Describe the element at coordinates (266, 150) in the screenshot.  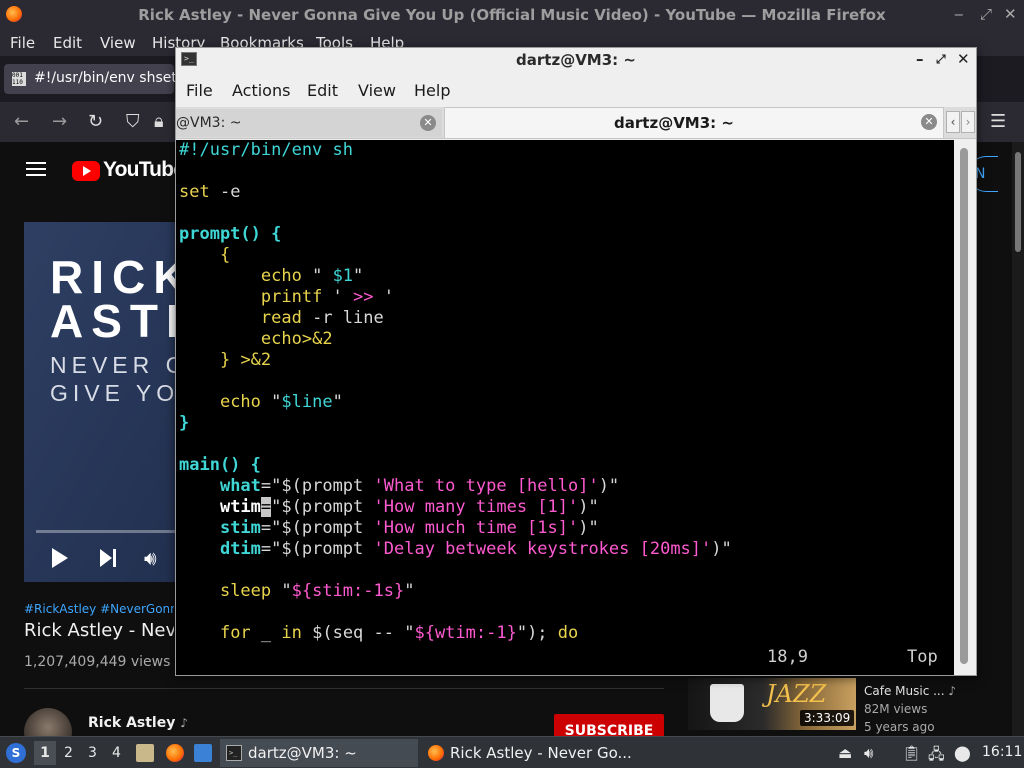
I see `code-line: #!/usr/bin/env sh` at that location.